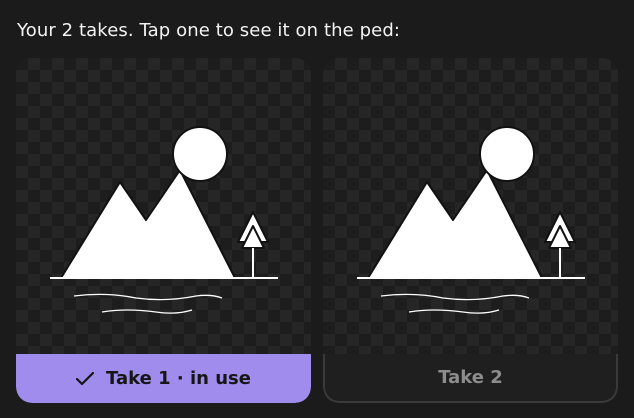  I want to click on take-2-select-button: Take 2, so click(470, 378).